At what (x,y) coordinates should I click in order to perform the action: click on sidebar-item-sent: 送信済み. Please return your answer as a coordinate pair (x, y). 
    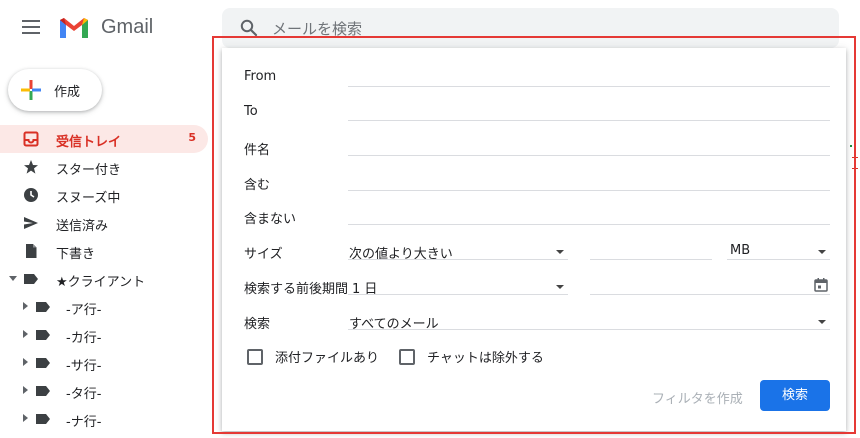
    Looking at the image, I should click on (105, 223).